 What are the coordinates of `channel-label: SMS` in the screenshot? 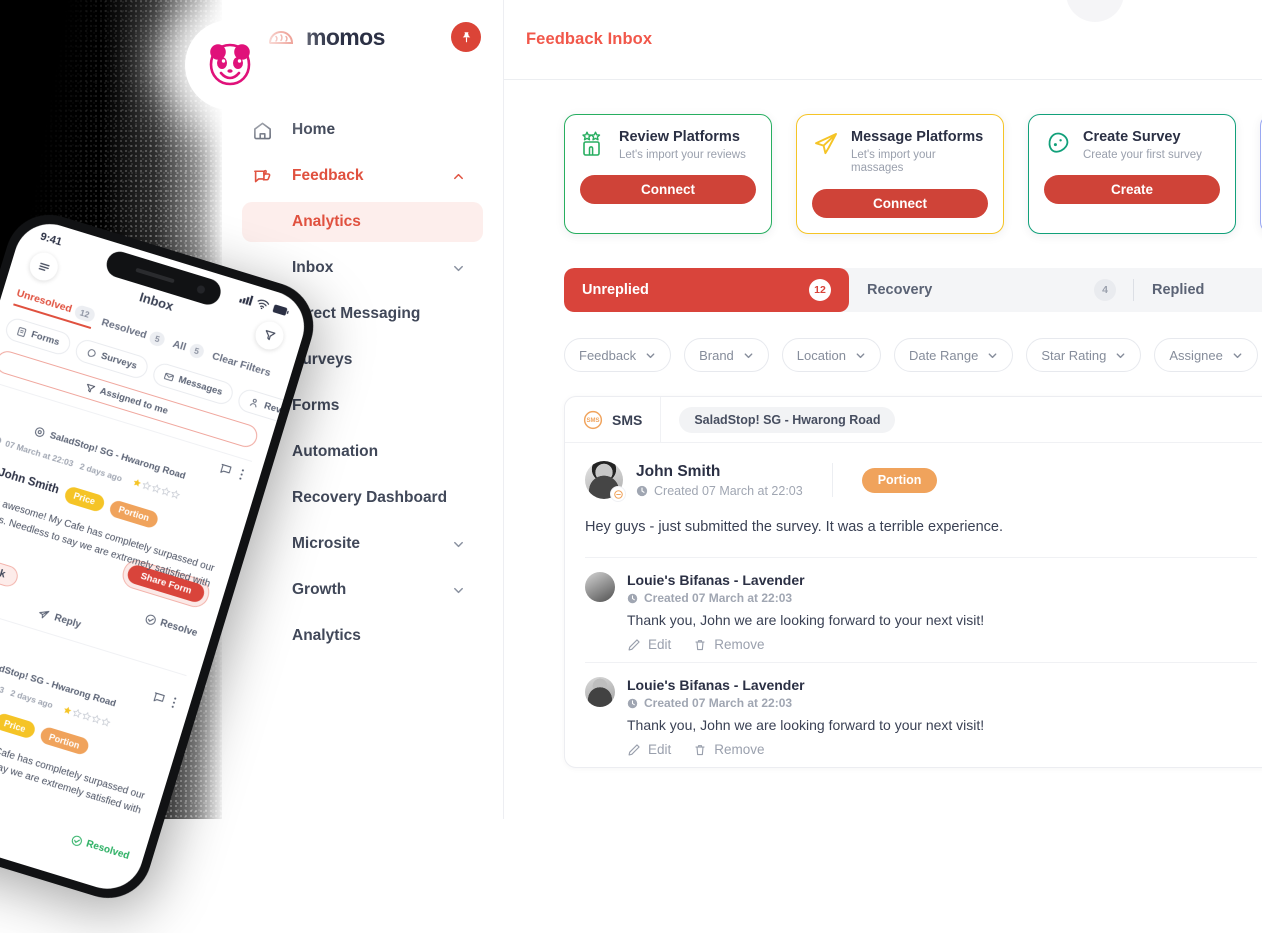 It's located at (627, 419).